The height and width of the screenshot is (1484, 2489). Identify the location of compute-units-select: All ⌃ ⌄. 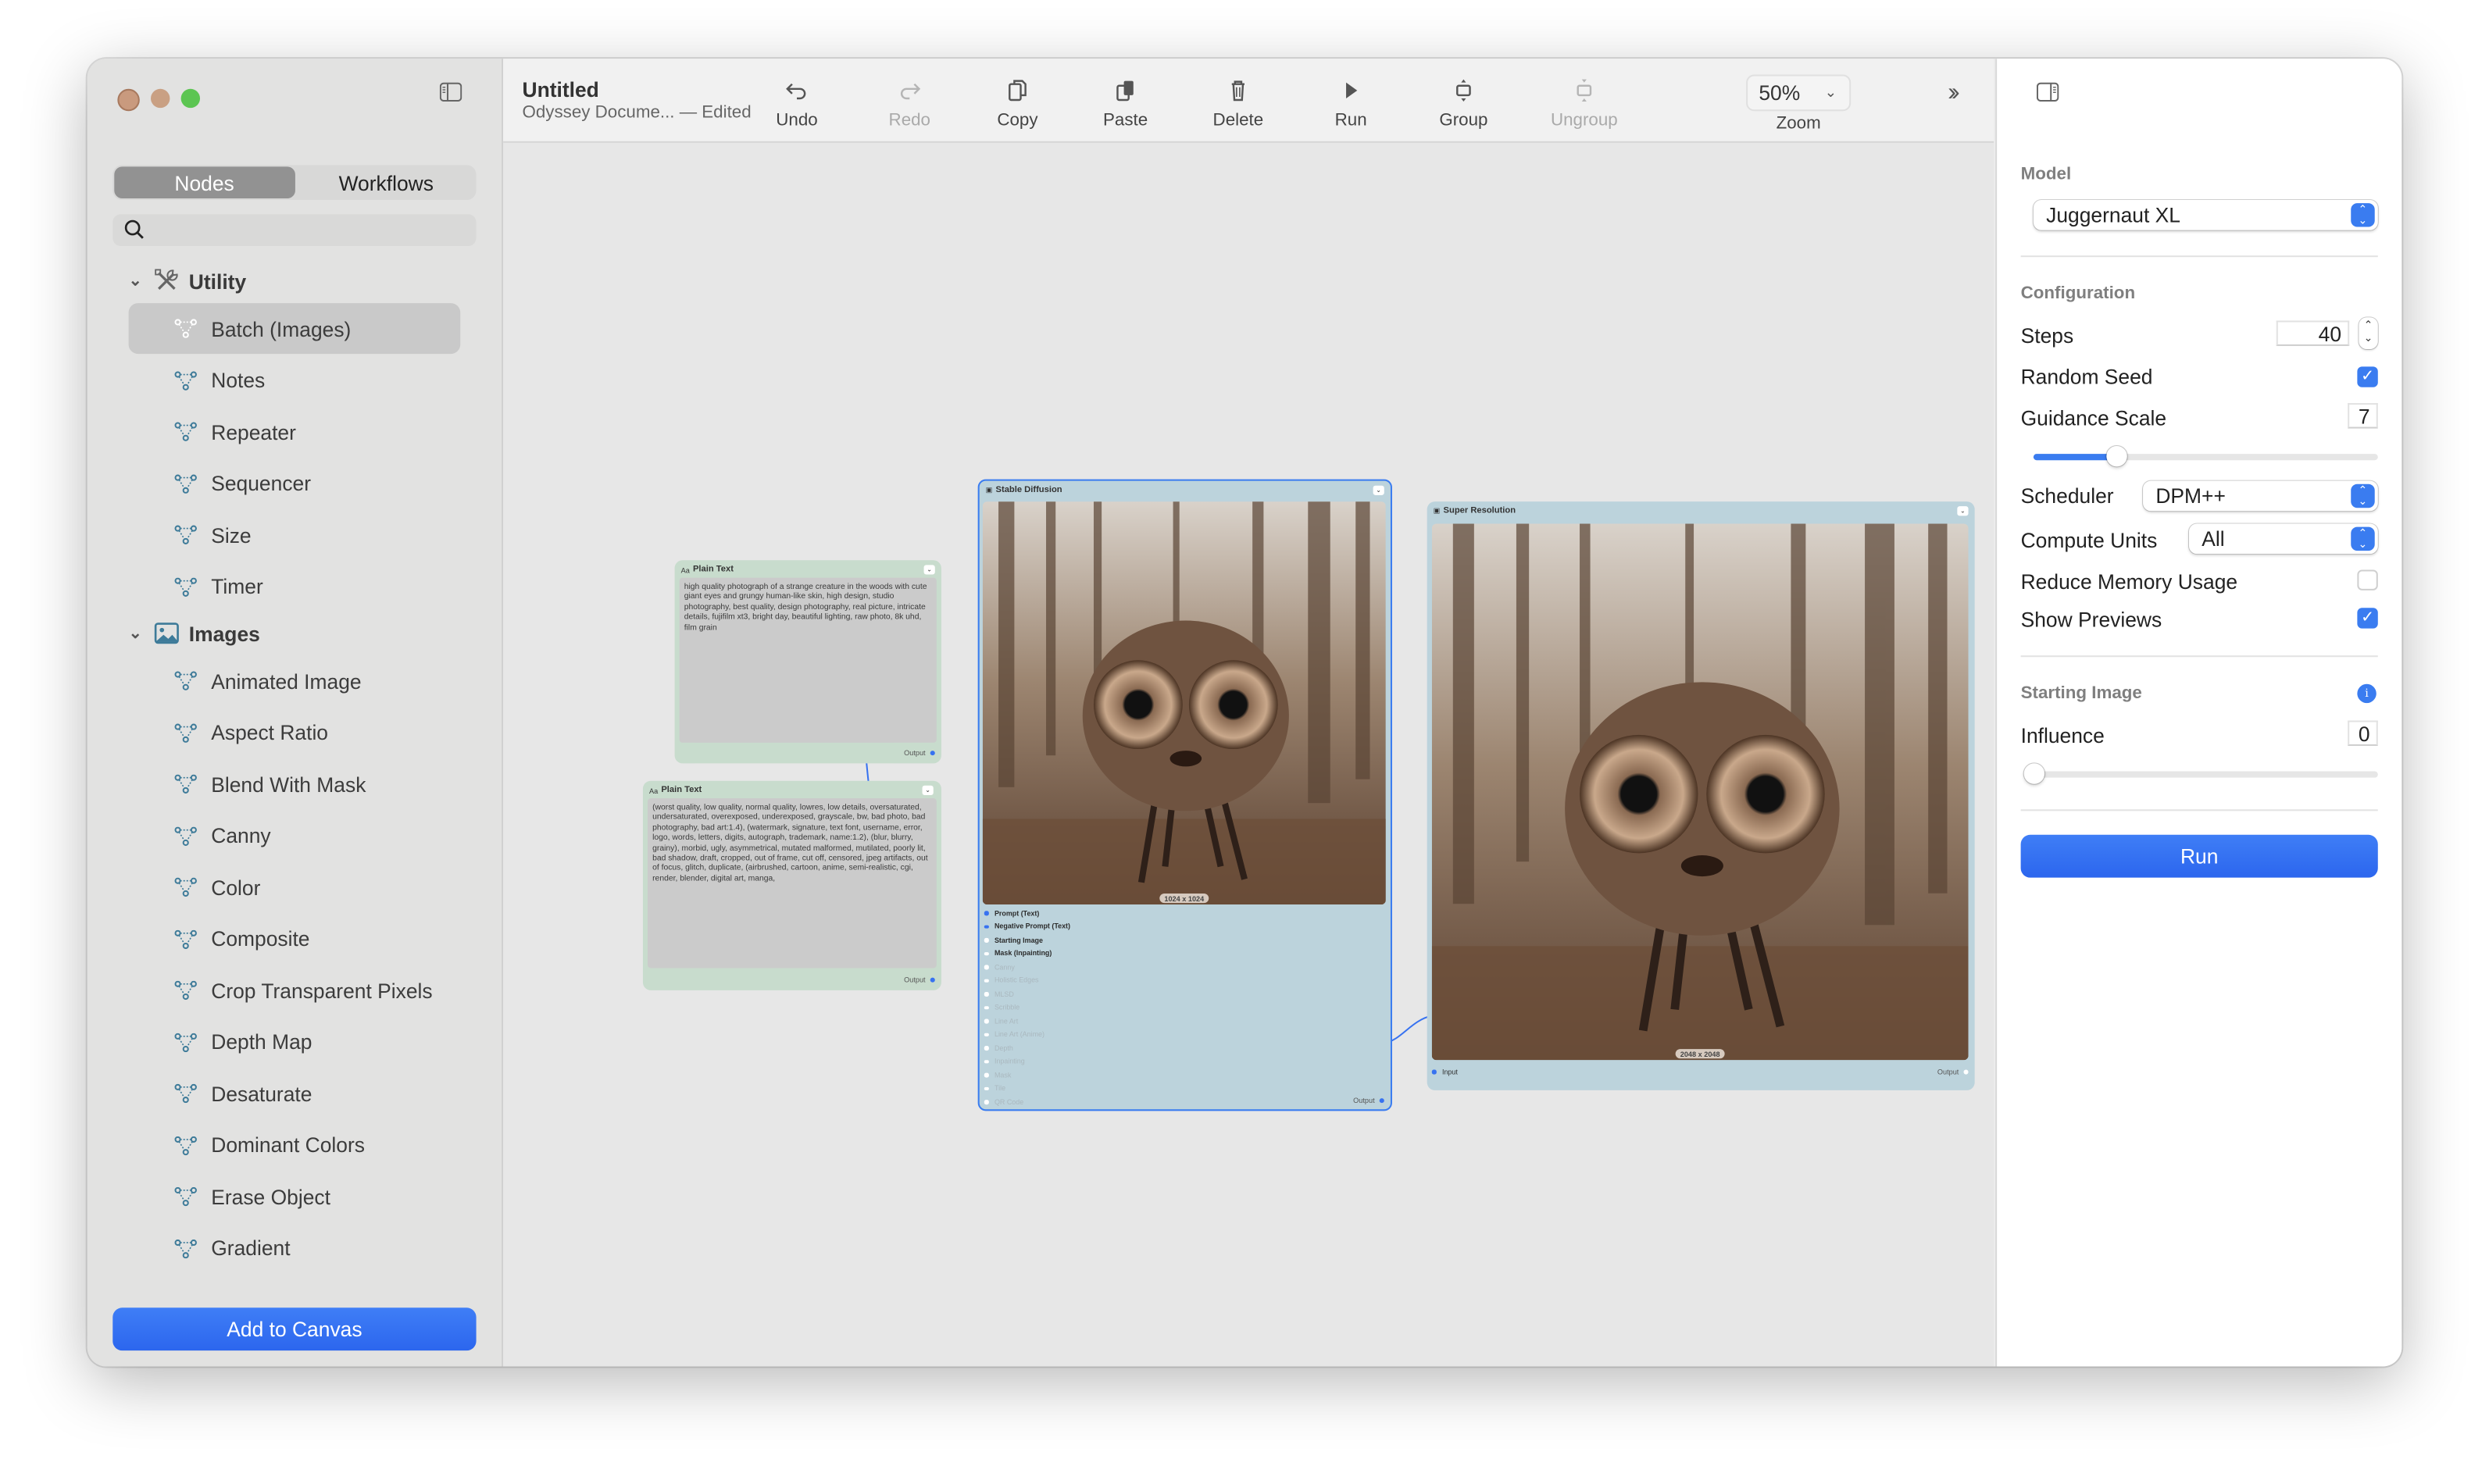
(2283, 539).